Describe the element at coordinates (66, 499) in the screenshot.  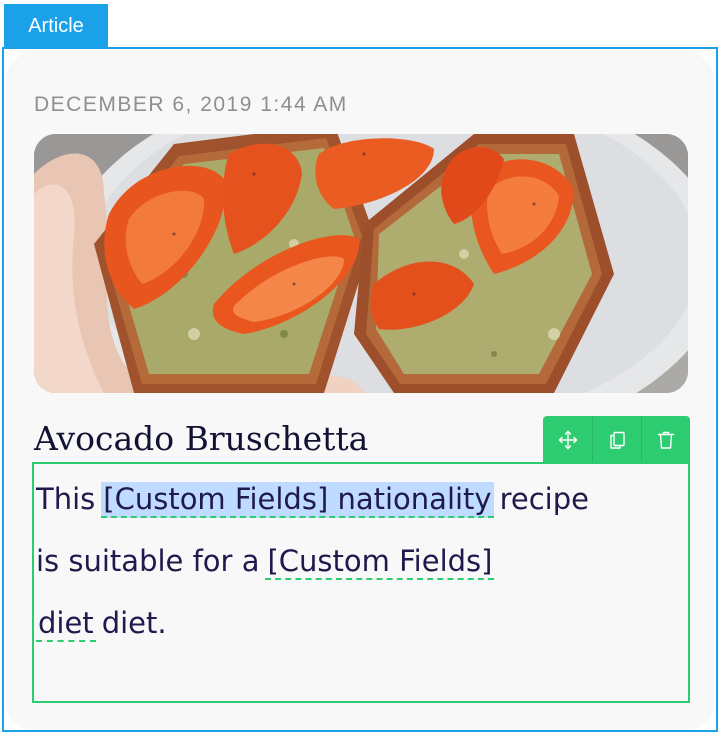
I see `body-text-fragment: This` at that location.